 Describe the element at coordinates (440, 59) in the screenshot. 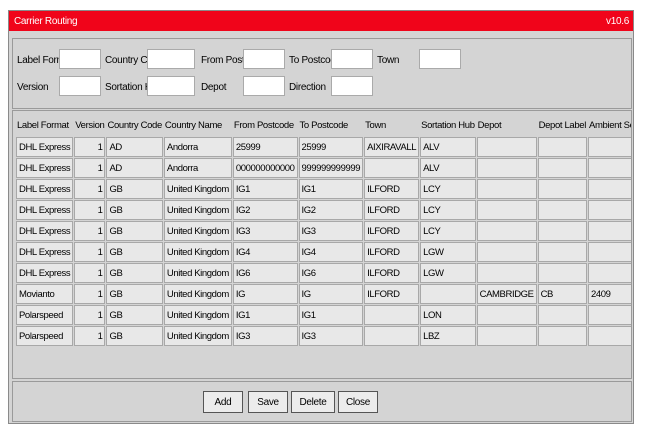

I see `town-field` at that location.